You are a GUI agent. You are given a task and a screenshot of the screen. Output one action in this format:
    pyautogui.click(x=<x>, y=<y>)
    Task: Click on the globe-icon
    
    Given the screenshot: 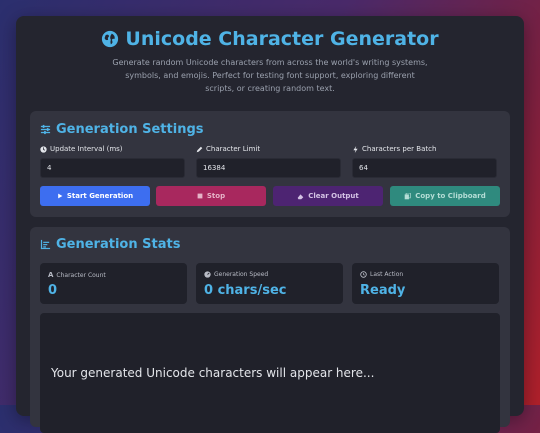 What is the action you would take?
    pyautogui.click(x=110, y=39)
    